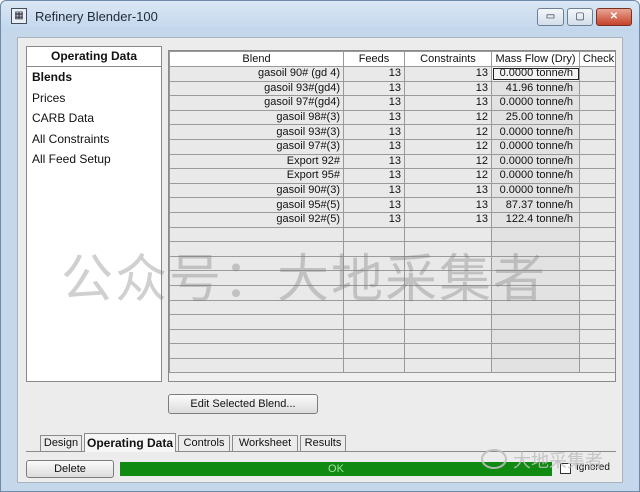 This screenshot has width=640, height=492. I want to click on table-row: Export 95# 13 12 0.0000 tonne/h, so click(392, 176).